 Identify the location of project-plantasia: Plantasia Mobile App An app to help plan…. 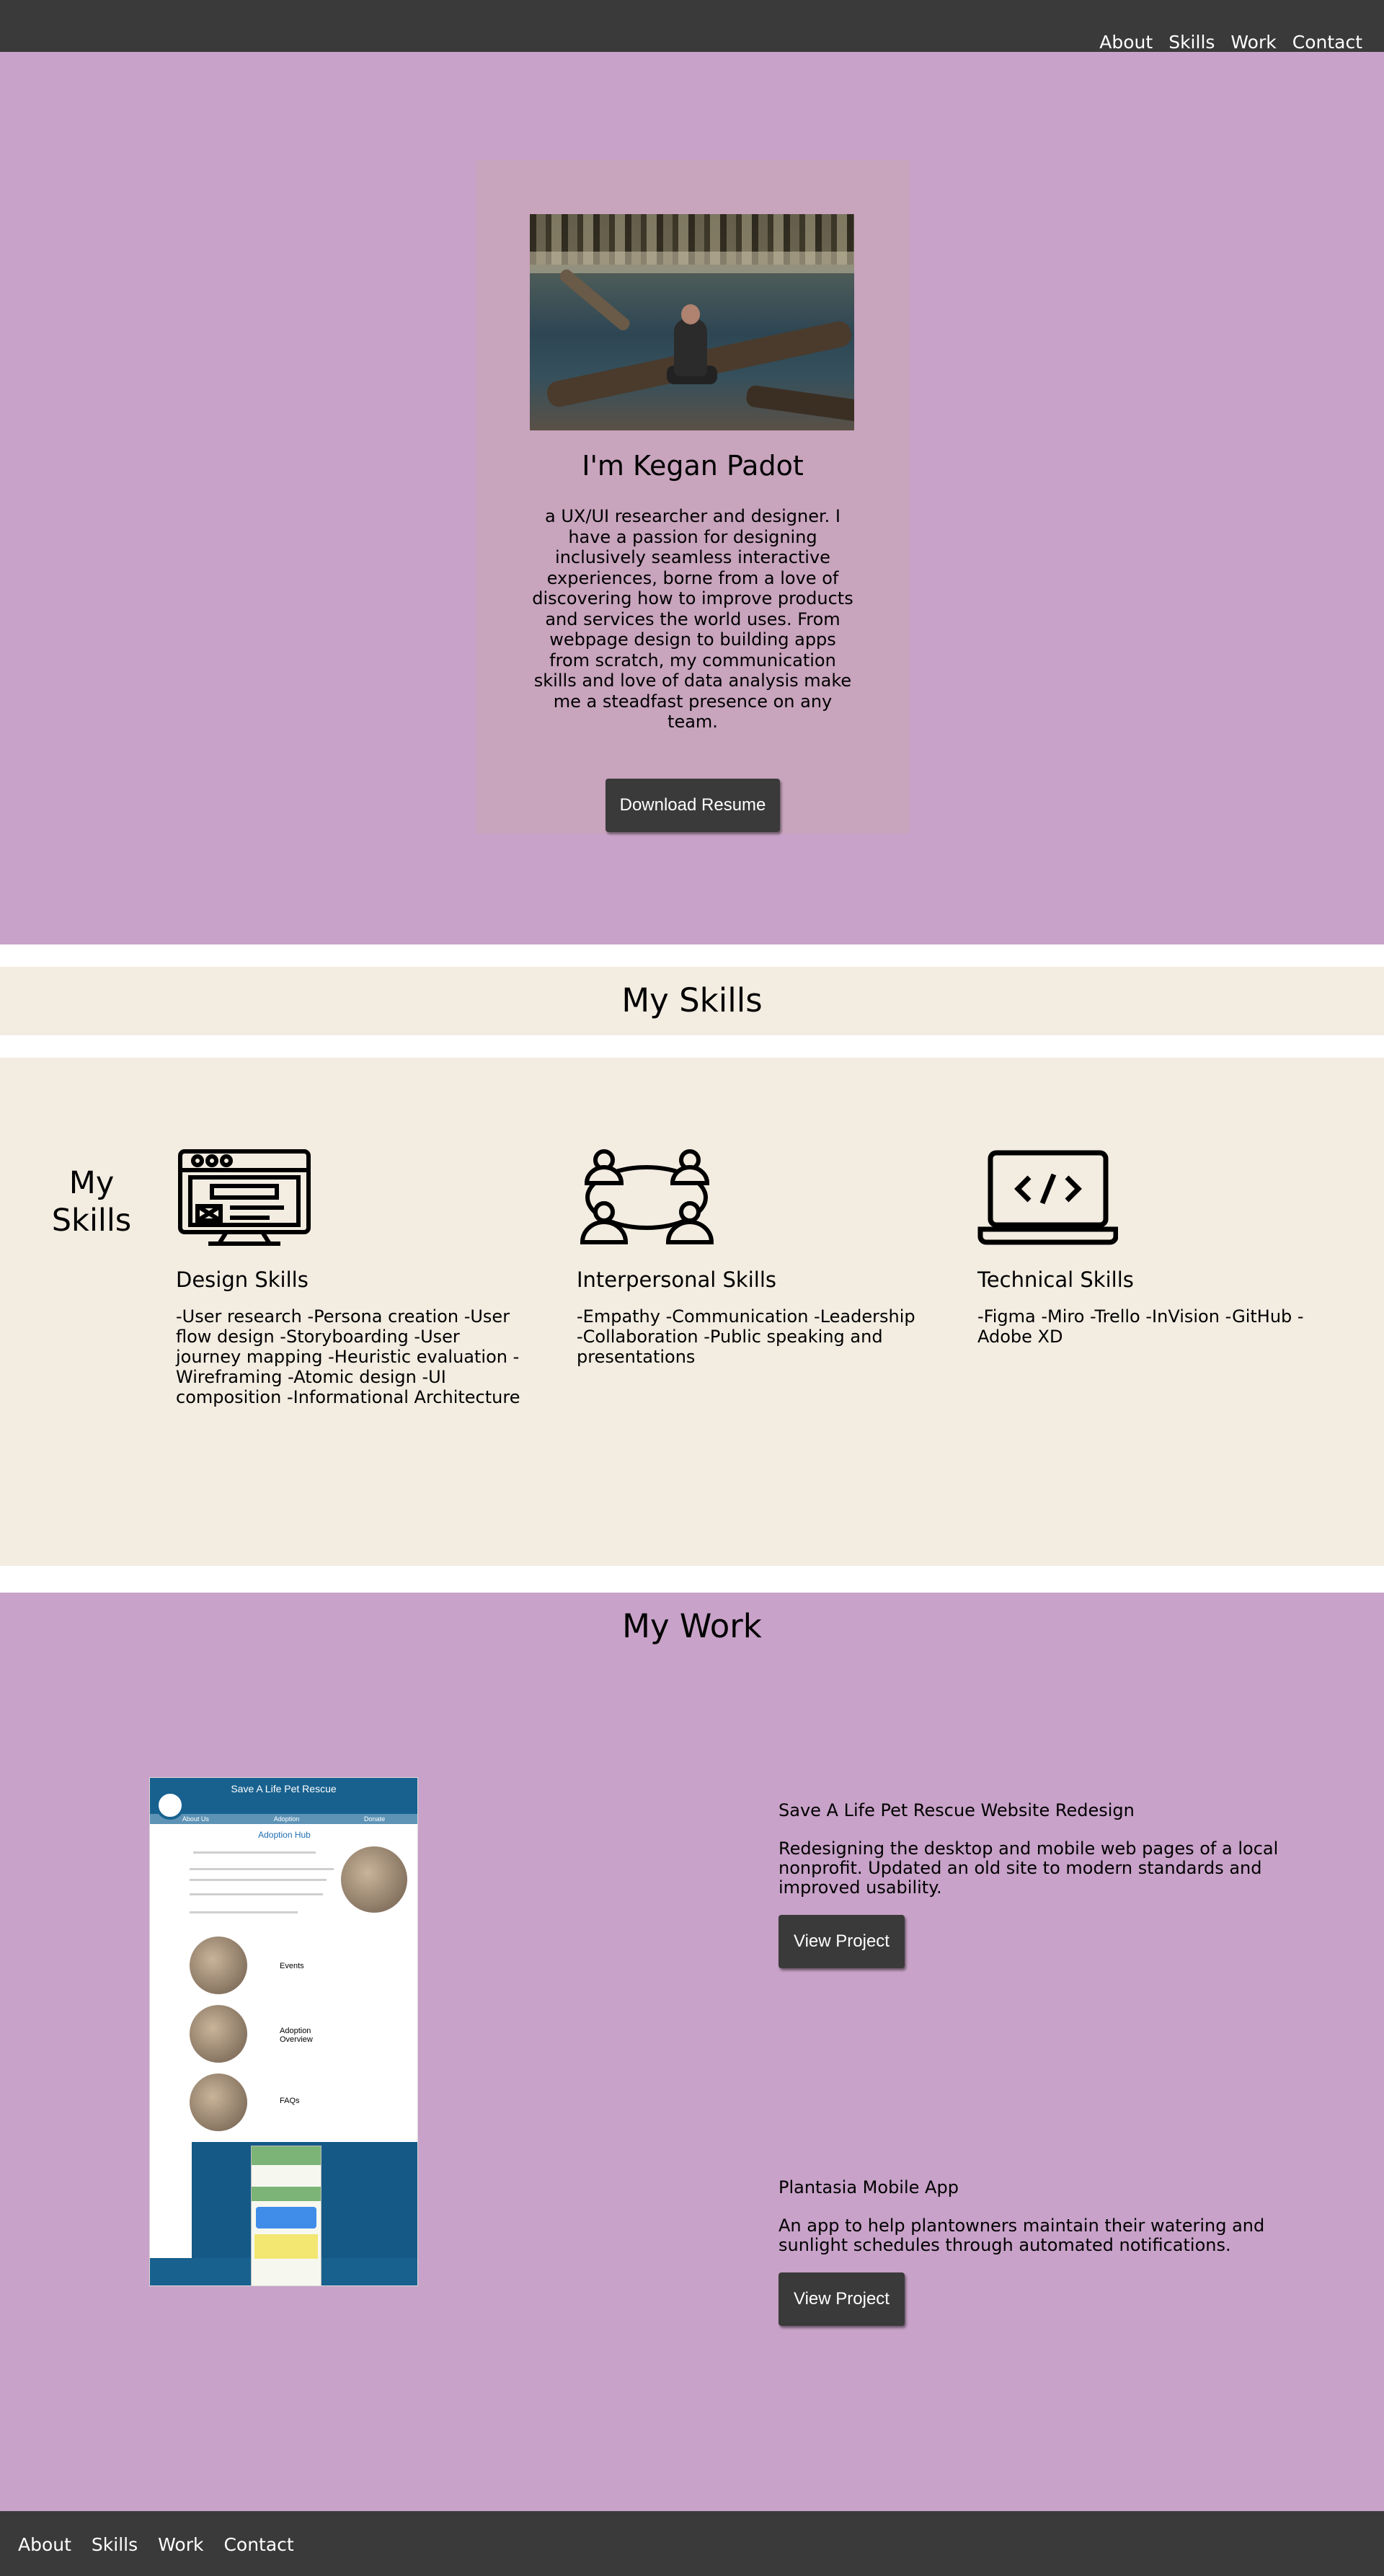
(1030, 2251).